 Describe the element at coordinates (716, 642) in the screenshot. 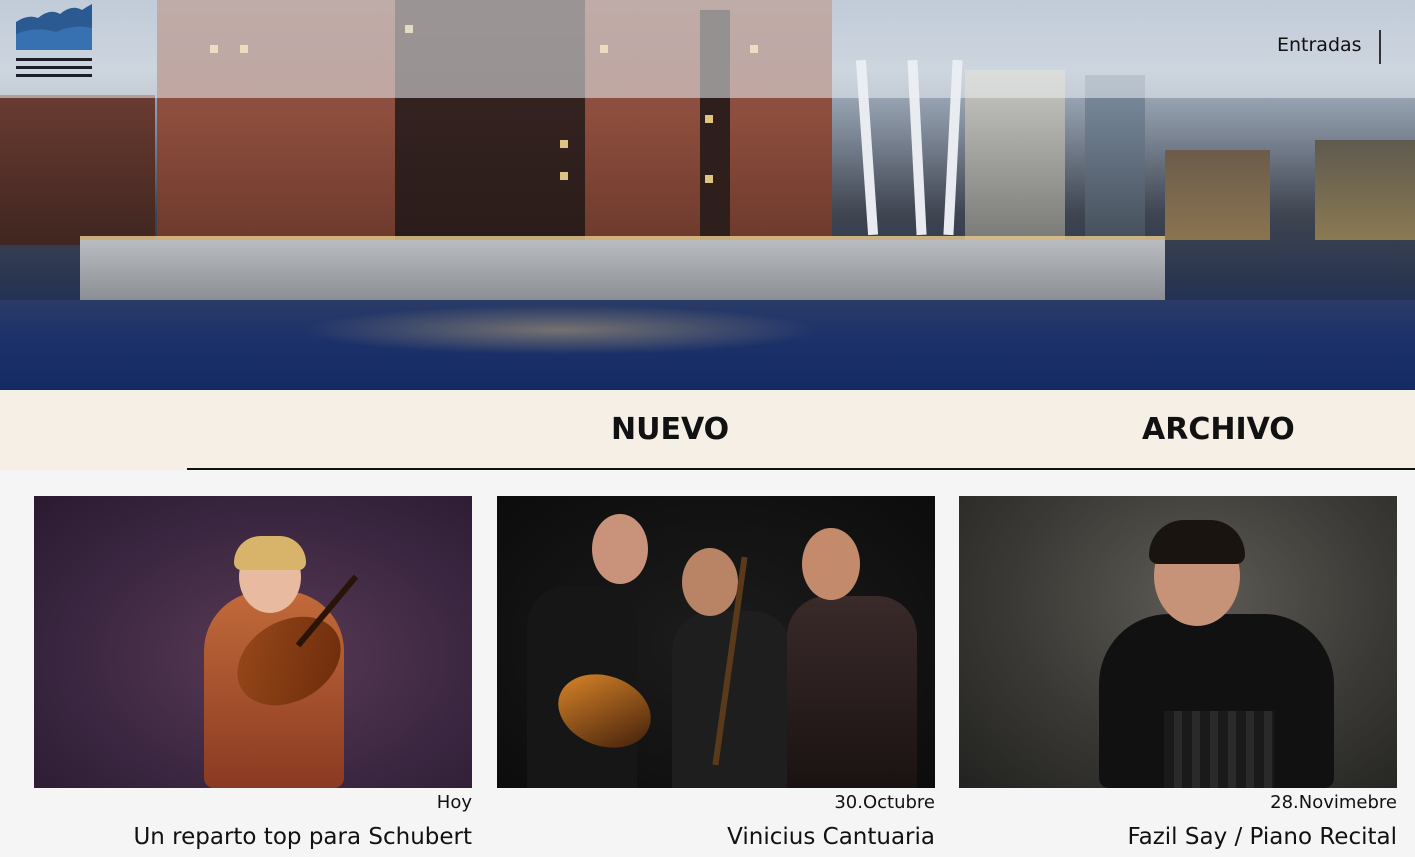

I see `event-image-band` at that location.